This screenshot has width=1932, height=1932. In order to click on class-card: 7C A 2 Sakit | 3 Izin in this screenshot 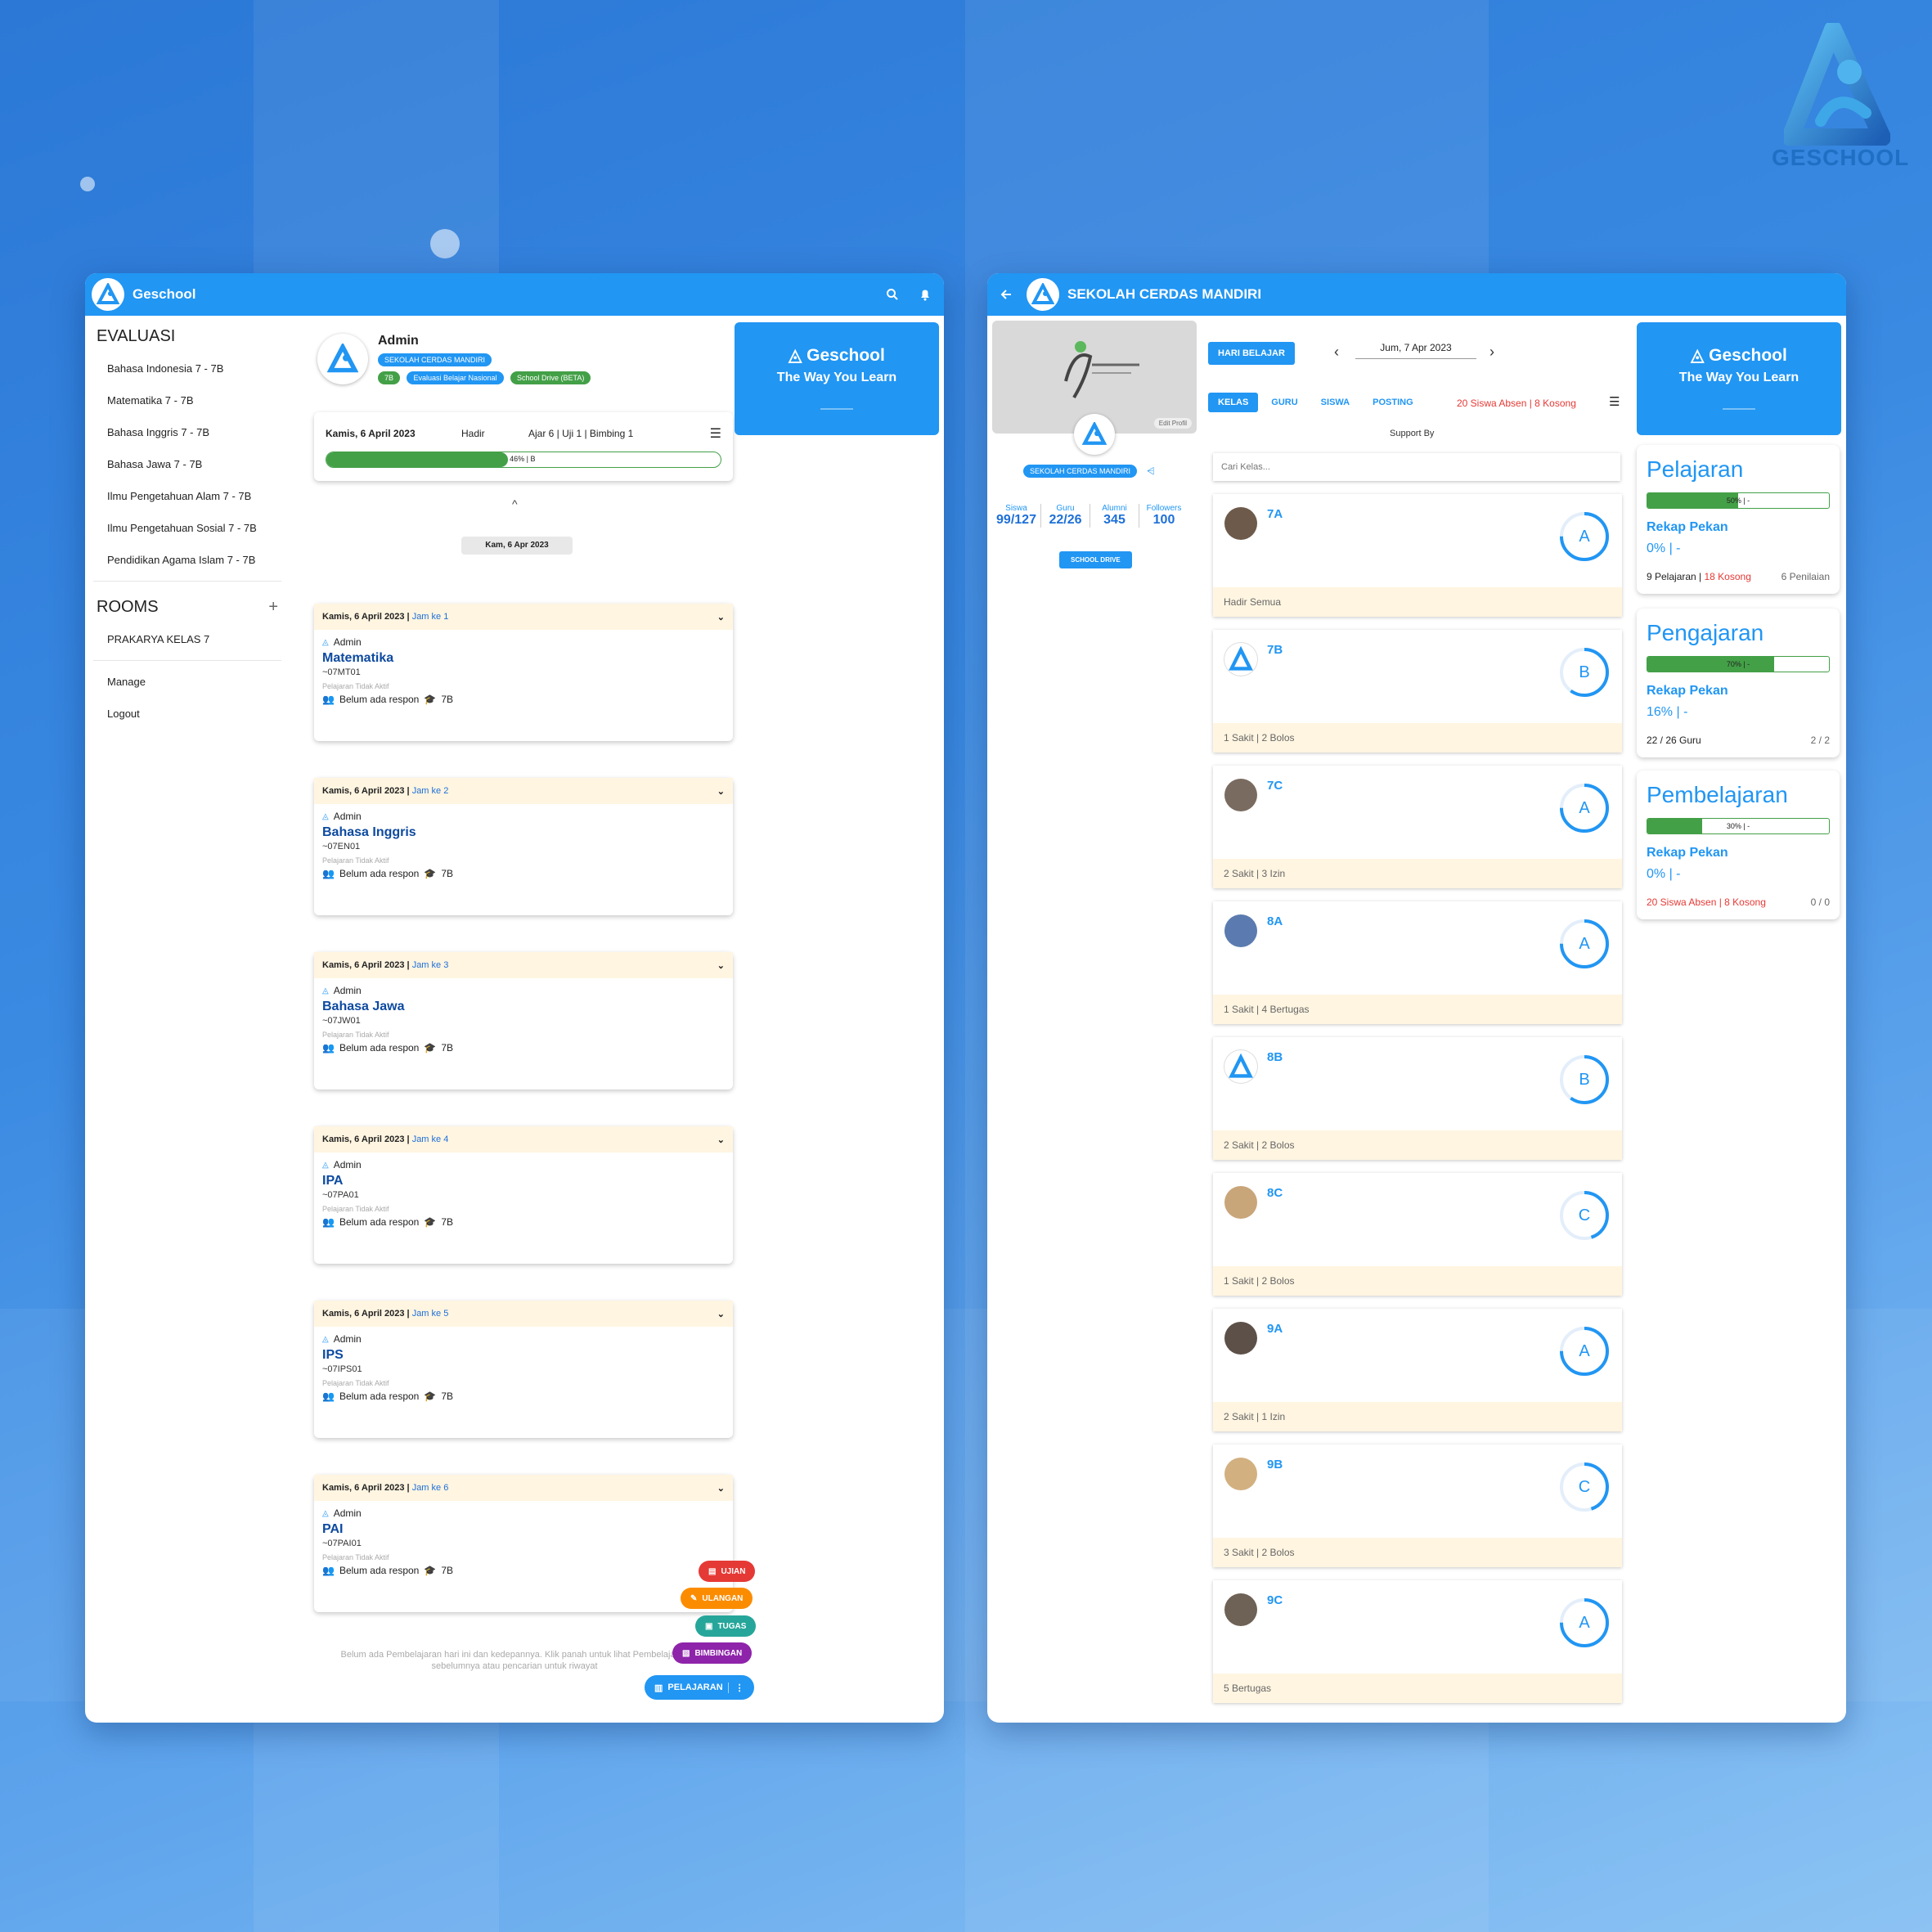, I will do `click(1418, 827)`.